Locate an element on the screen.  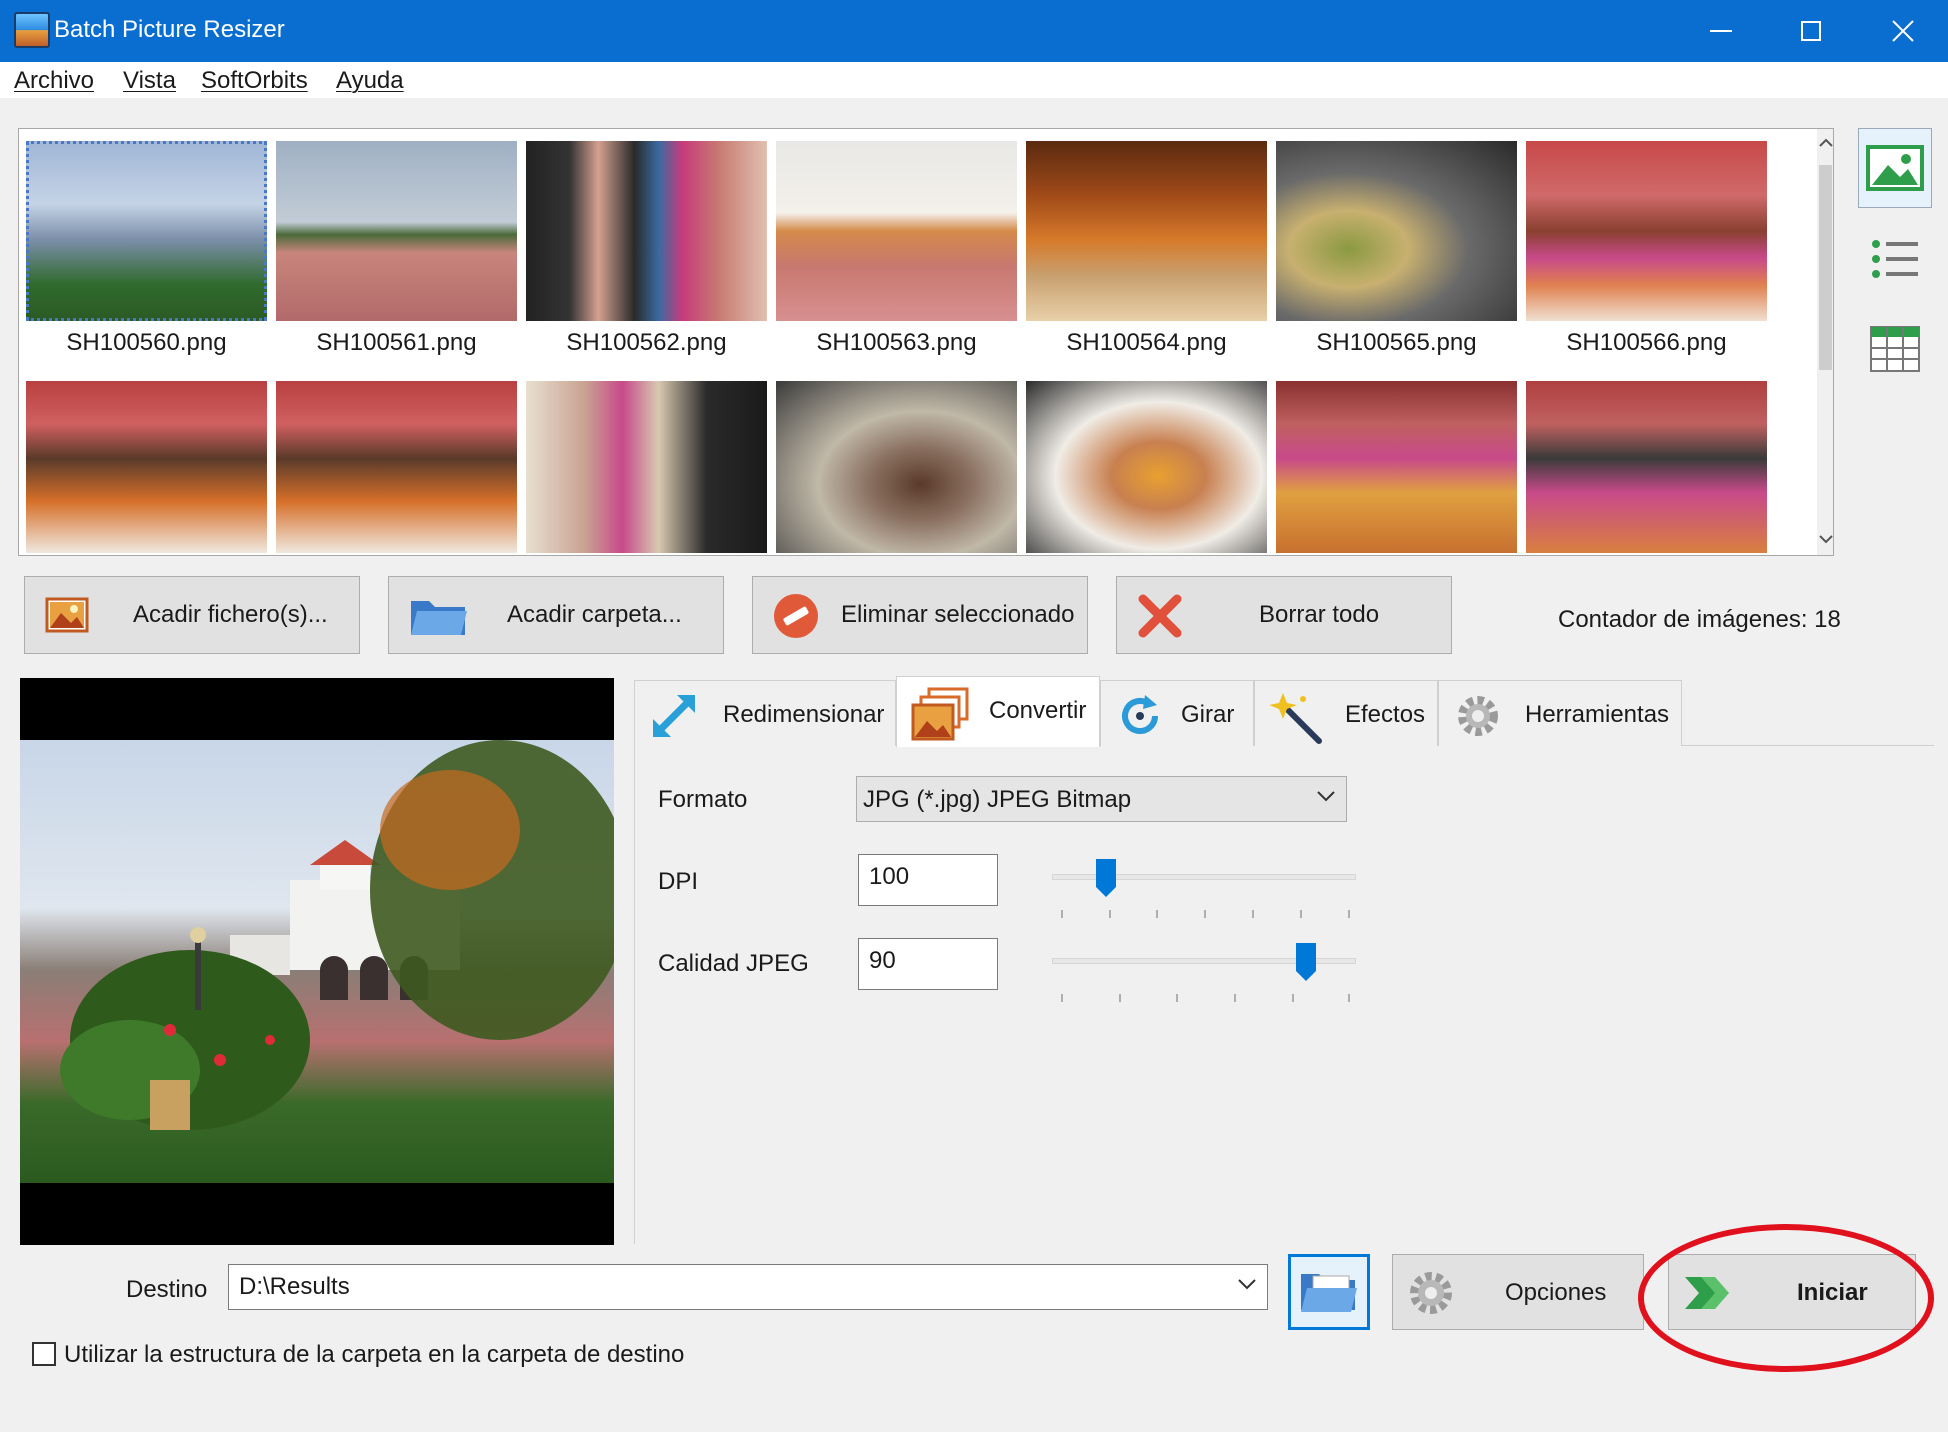
preview-scene is located at coordinates (337, 935).